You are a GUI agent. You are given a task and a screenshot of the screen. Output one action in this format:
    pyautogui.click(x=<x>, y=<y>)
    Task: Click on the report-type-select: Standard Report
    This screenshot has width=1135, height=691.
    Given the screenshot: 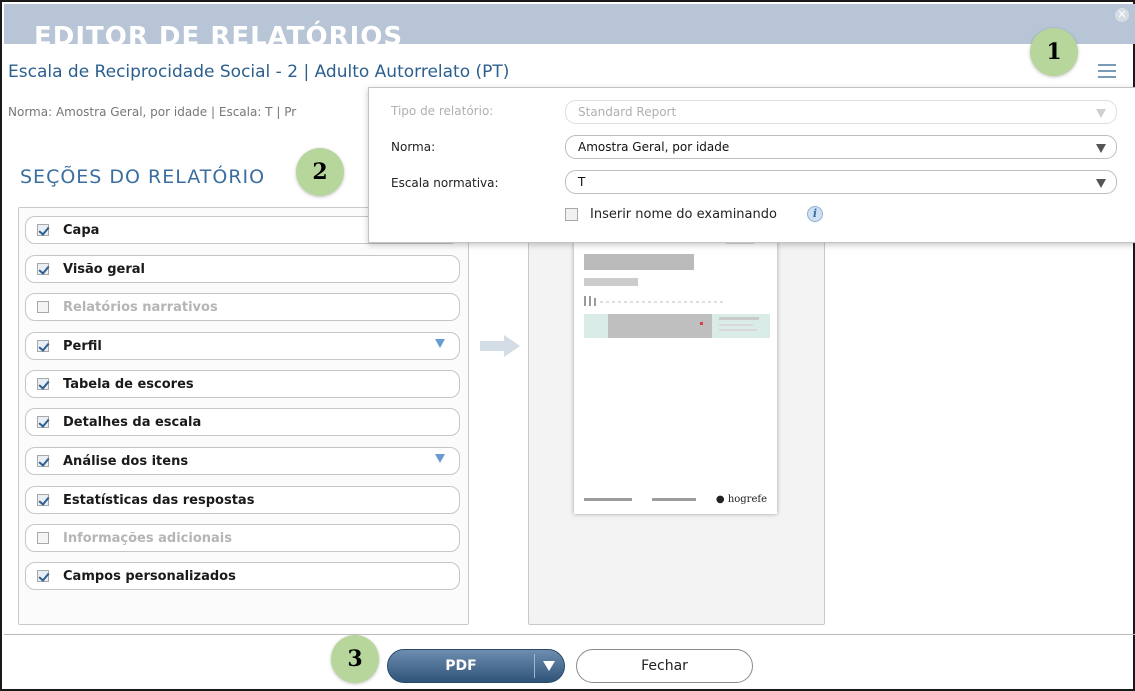 What is the action you would take?
    pyautogui.click(x=841, y=112)
    